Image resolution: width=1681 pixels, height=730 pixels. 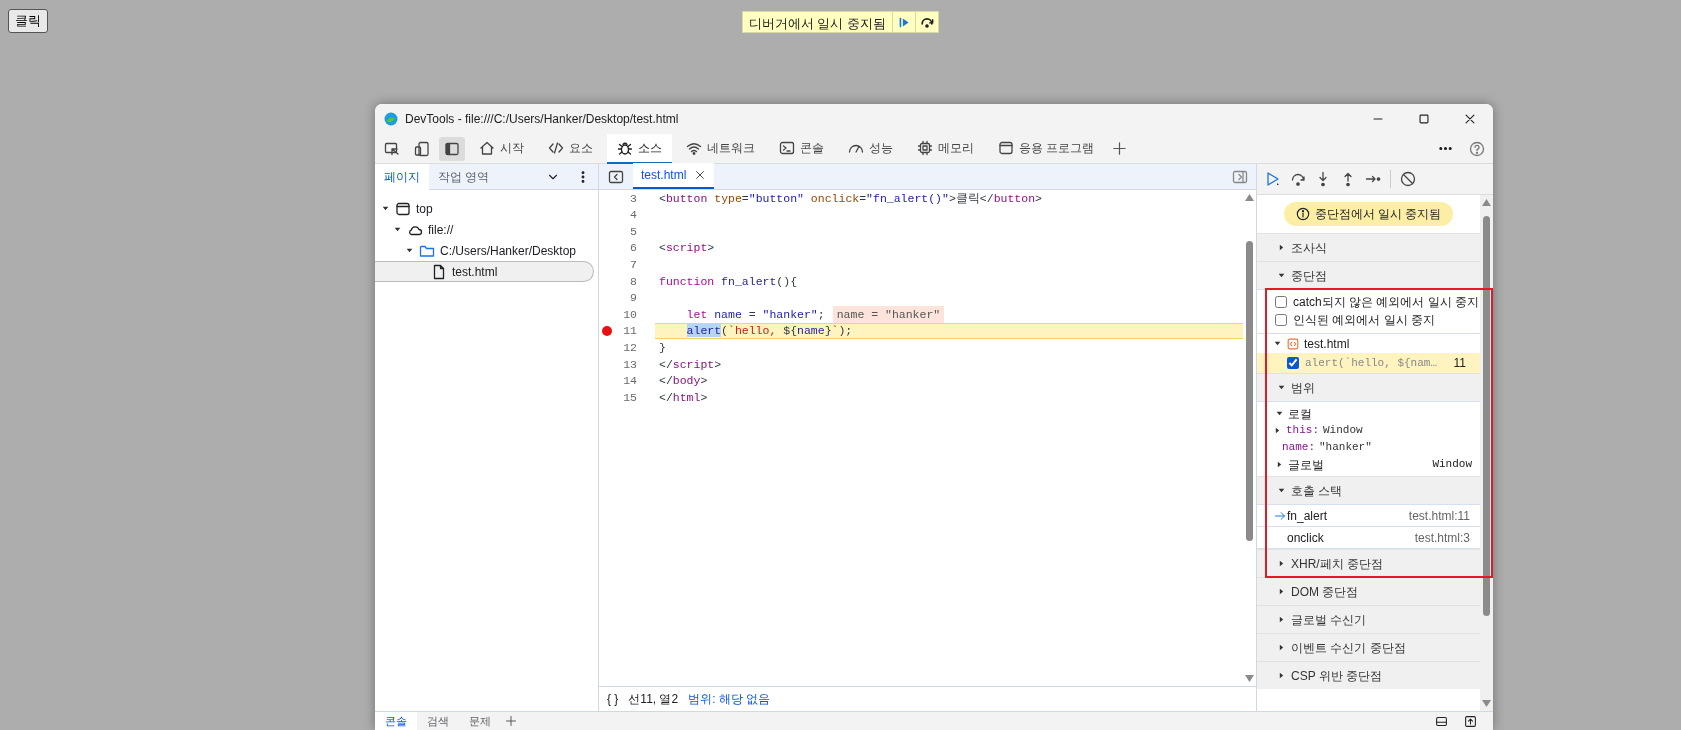 I want to click on devtools-tab: 콘솔, so click(x=801, y=148).